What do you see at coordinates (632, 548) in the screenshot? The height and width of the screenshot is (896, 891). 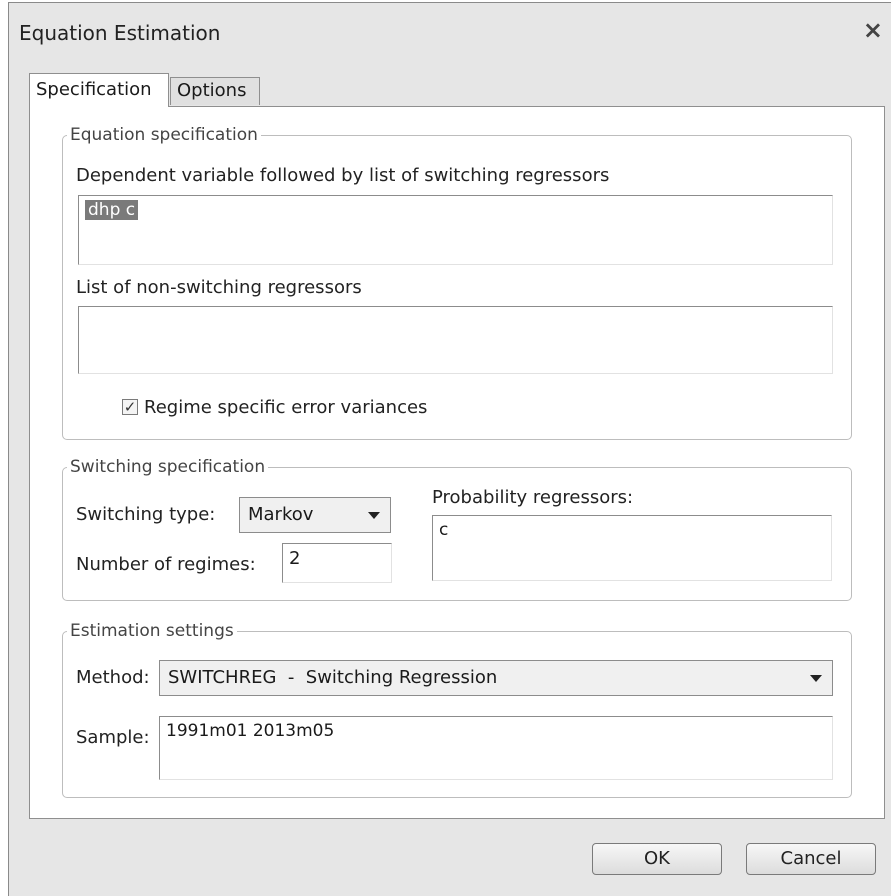 I see `probability-input: c` at bounding box center [632, 548].